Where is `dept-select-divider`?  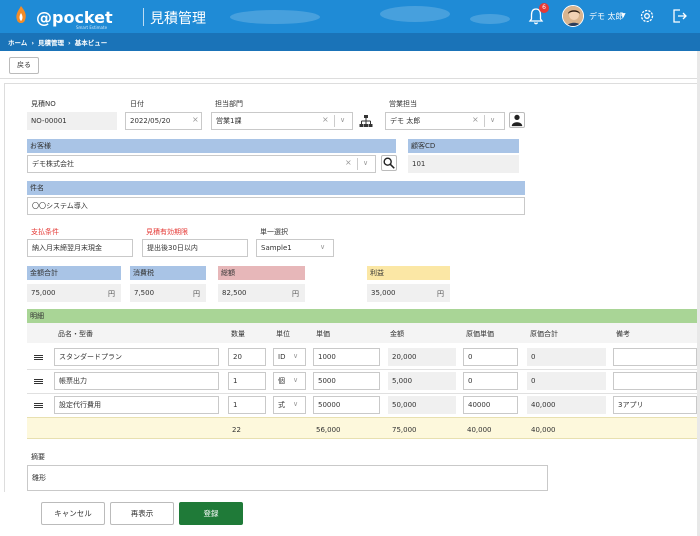 dept-select-divider is located at coordinates (334, 121).